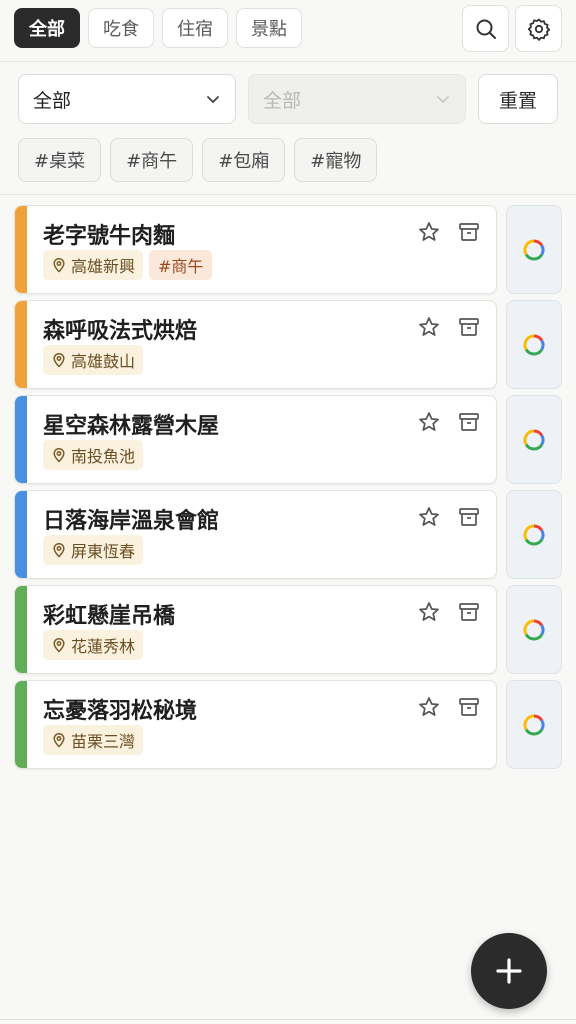 This screenshot has height=1024, width=576. Describe the element at coordinates (152, 160) in the screenshot. I see `tag-filter-business-lunch: #商午` at that location.